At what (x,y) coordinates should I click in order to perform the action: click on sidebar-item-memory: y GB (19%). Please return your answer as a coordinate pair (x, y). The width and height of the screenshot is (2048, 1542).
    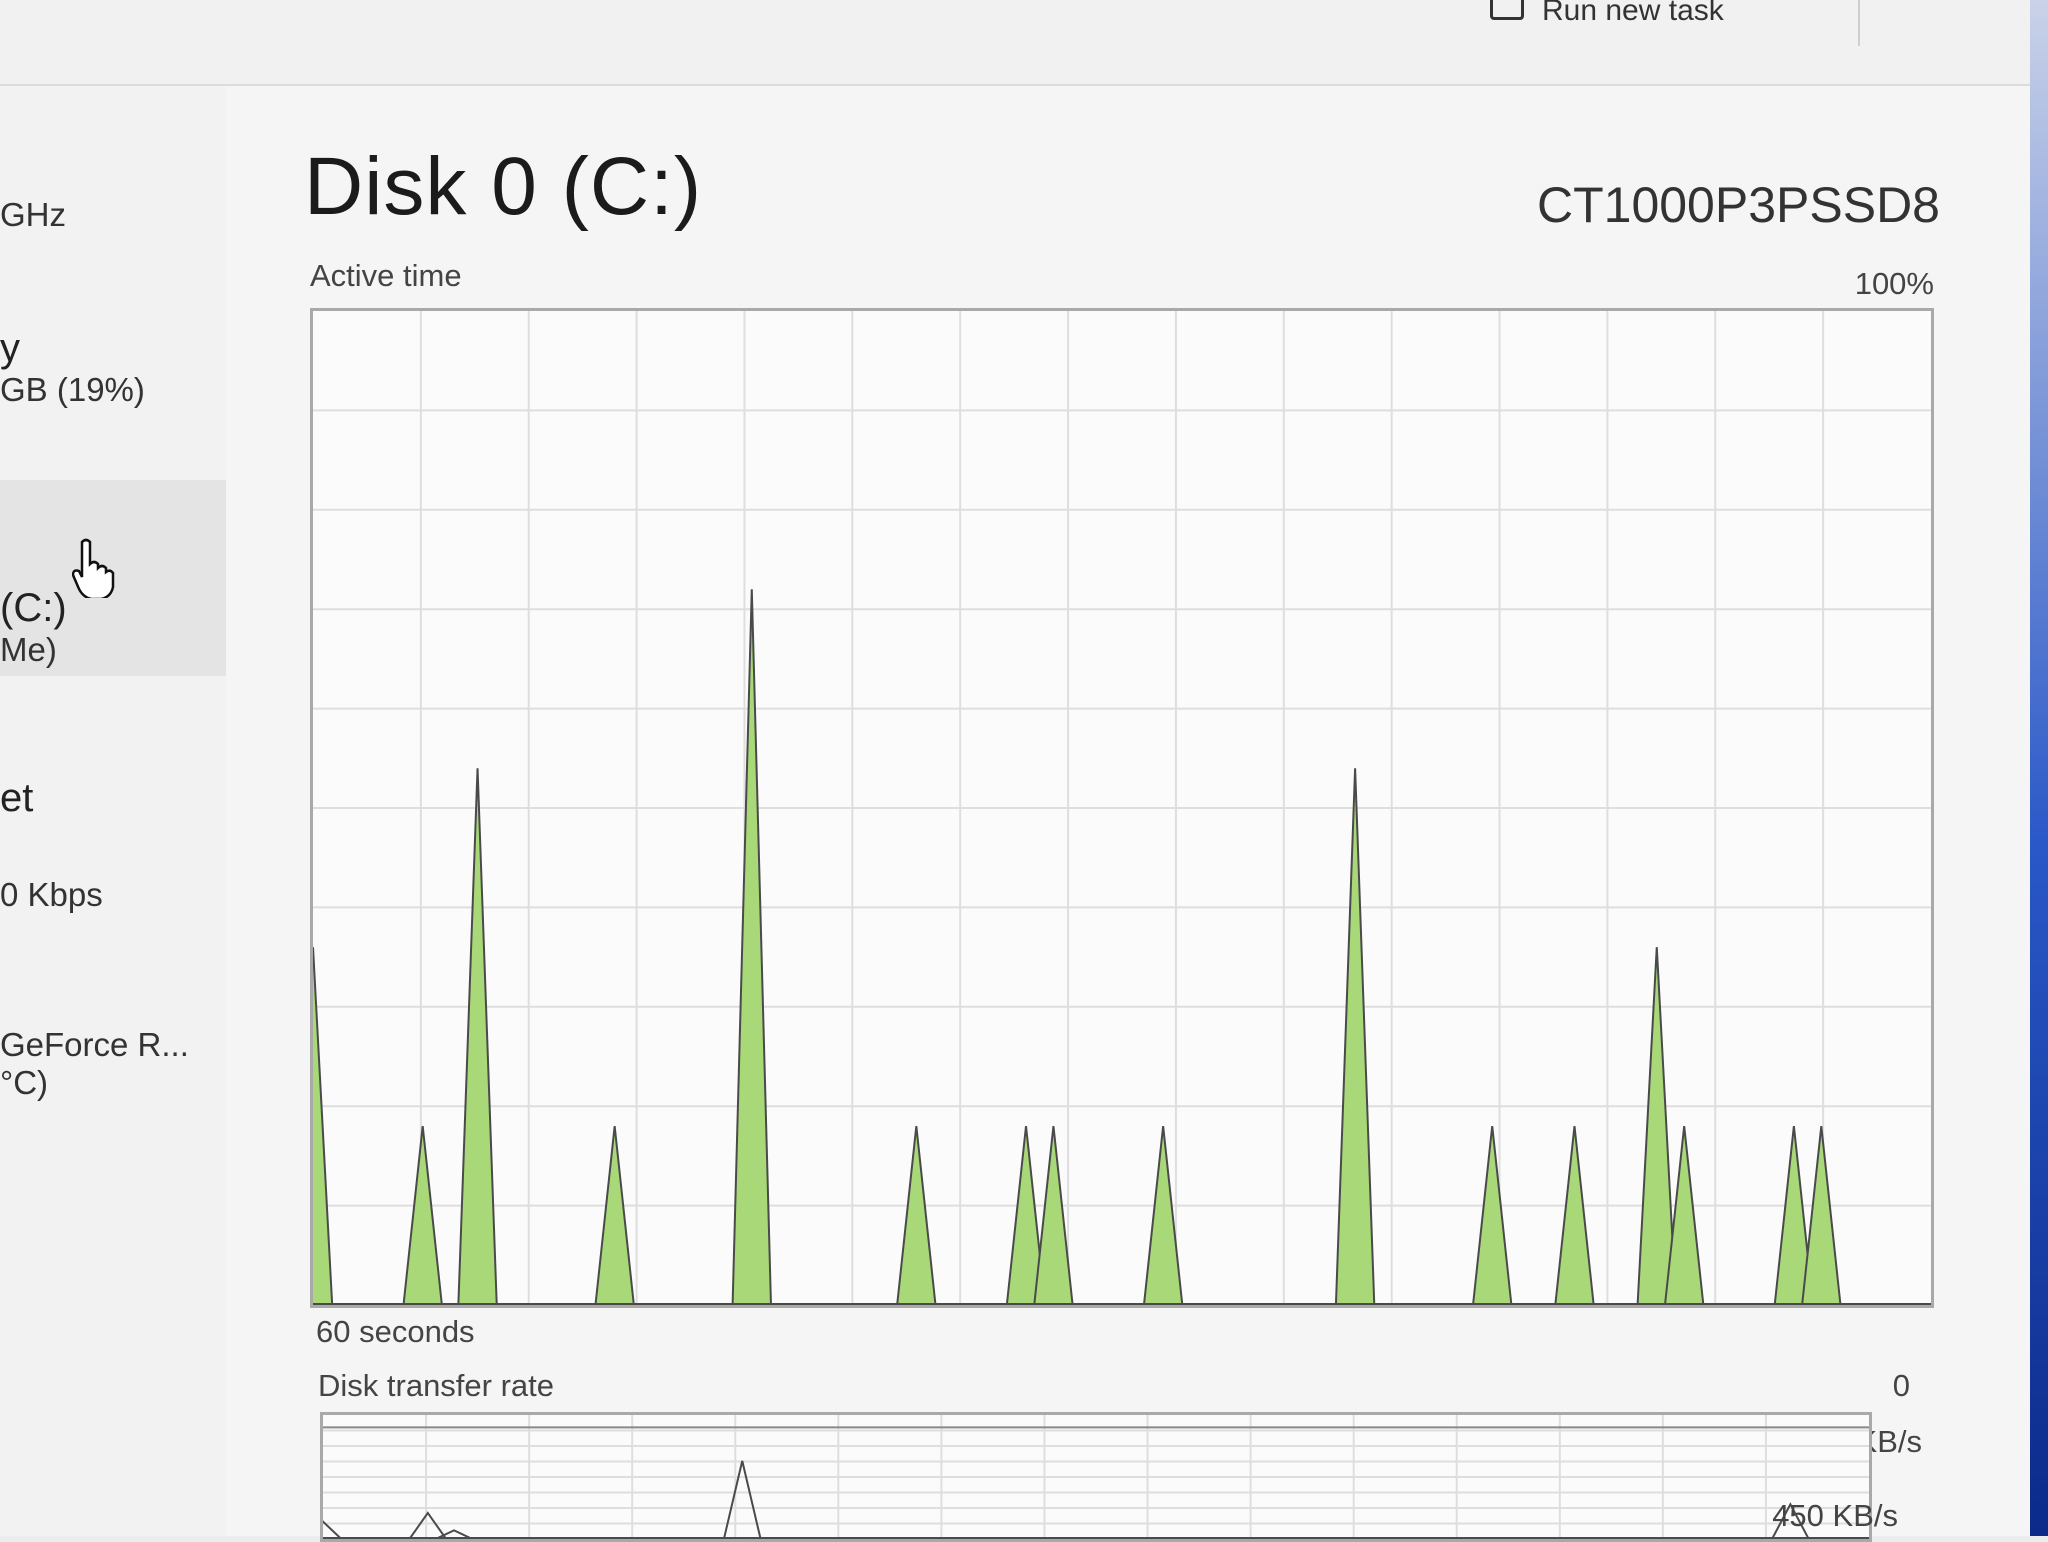
    Looking at the image, I should click on (113, 367).